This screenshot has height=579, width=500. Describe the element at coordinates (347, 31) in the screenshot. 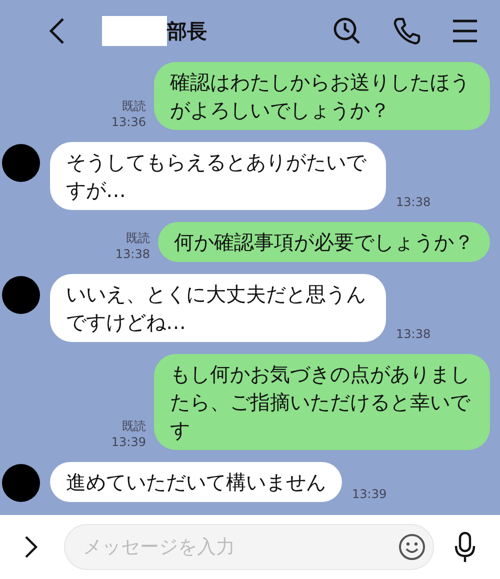

I see `search-icon` at that location.